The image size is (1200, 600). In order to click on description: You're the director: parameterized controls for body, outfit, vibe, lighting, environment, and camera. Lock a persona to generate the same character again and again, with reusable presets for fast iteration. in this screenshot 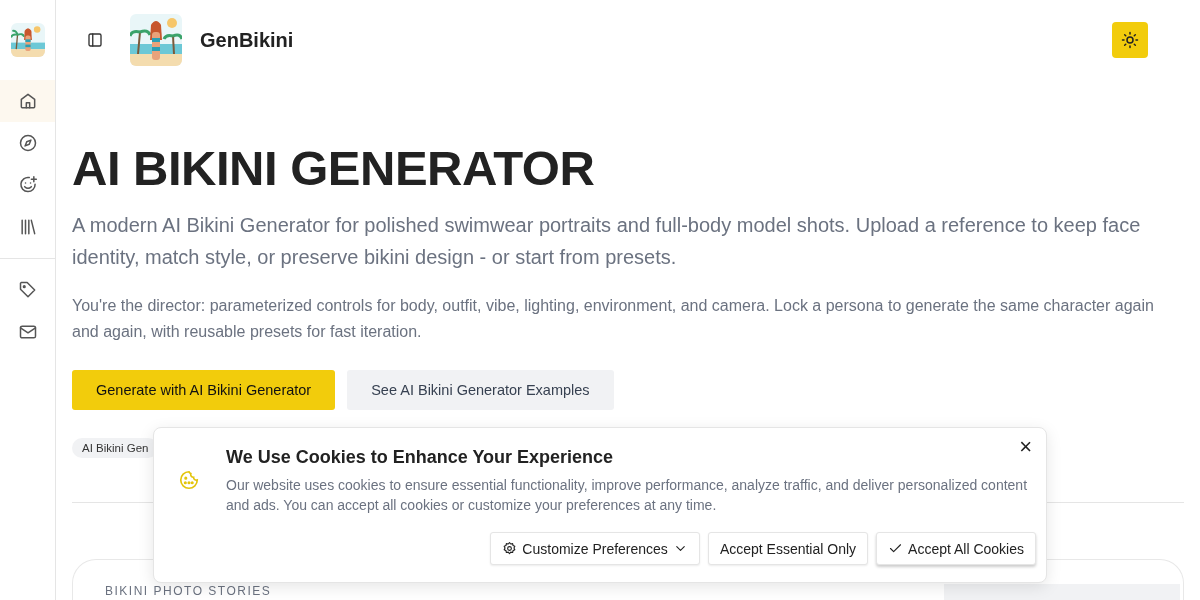, I will do `click(613, 319)`.